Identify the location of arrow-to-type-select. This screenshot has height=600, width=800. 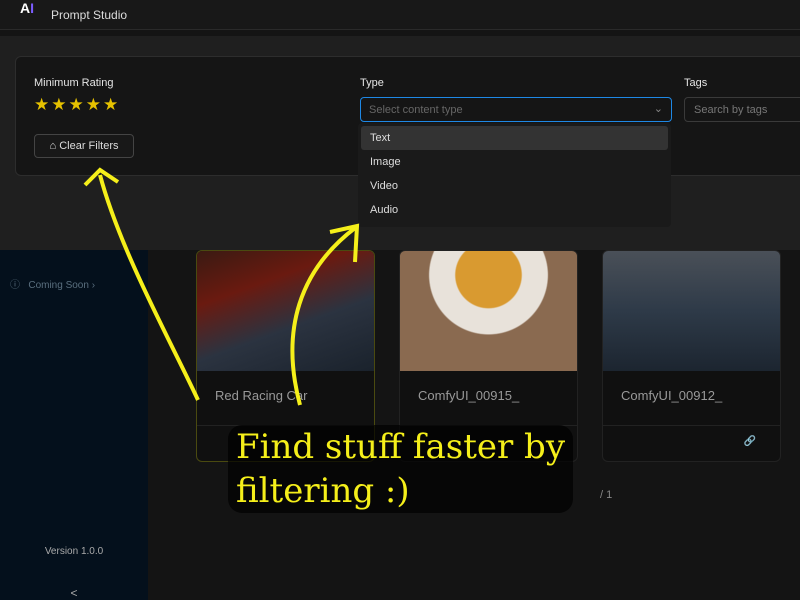
(325, 314).